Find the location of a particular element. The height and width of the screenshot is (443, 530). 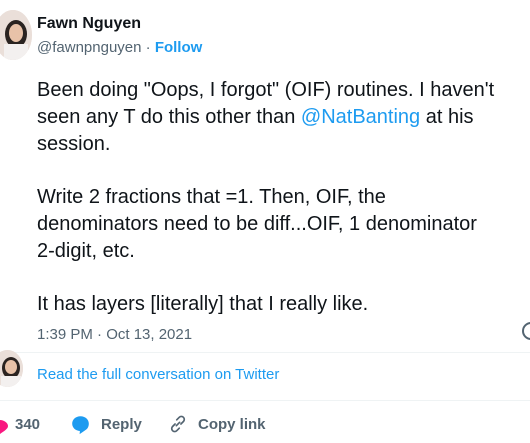

copy-link-label: Copy link is located at coordinates (232, 424).